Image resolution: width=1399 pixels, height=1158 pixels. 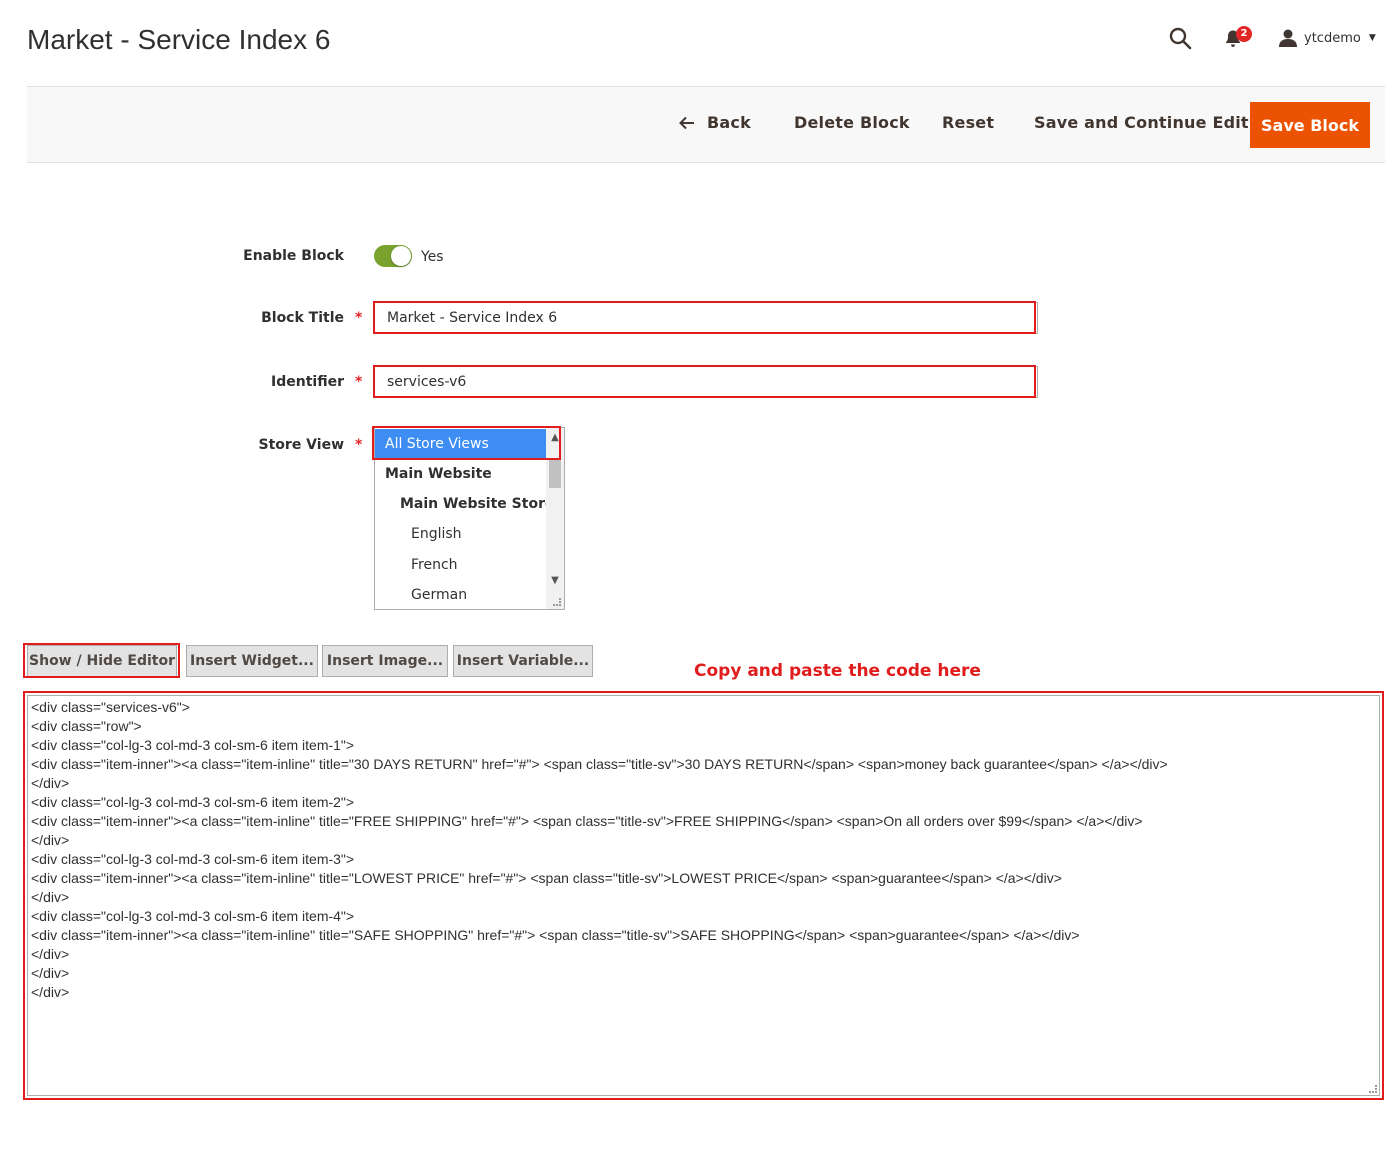 What do you see at coordinates (432, 257) in the screenshot?
I see `enable-block-value: Yes` at bounding box center [432, 257].